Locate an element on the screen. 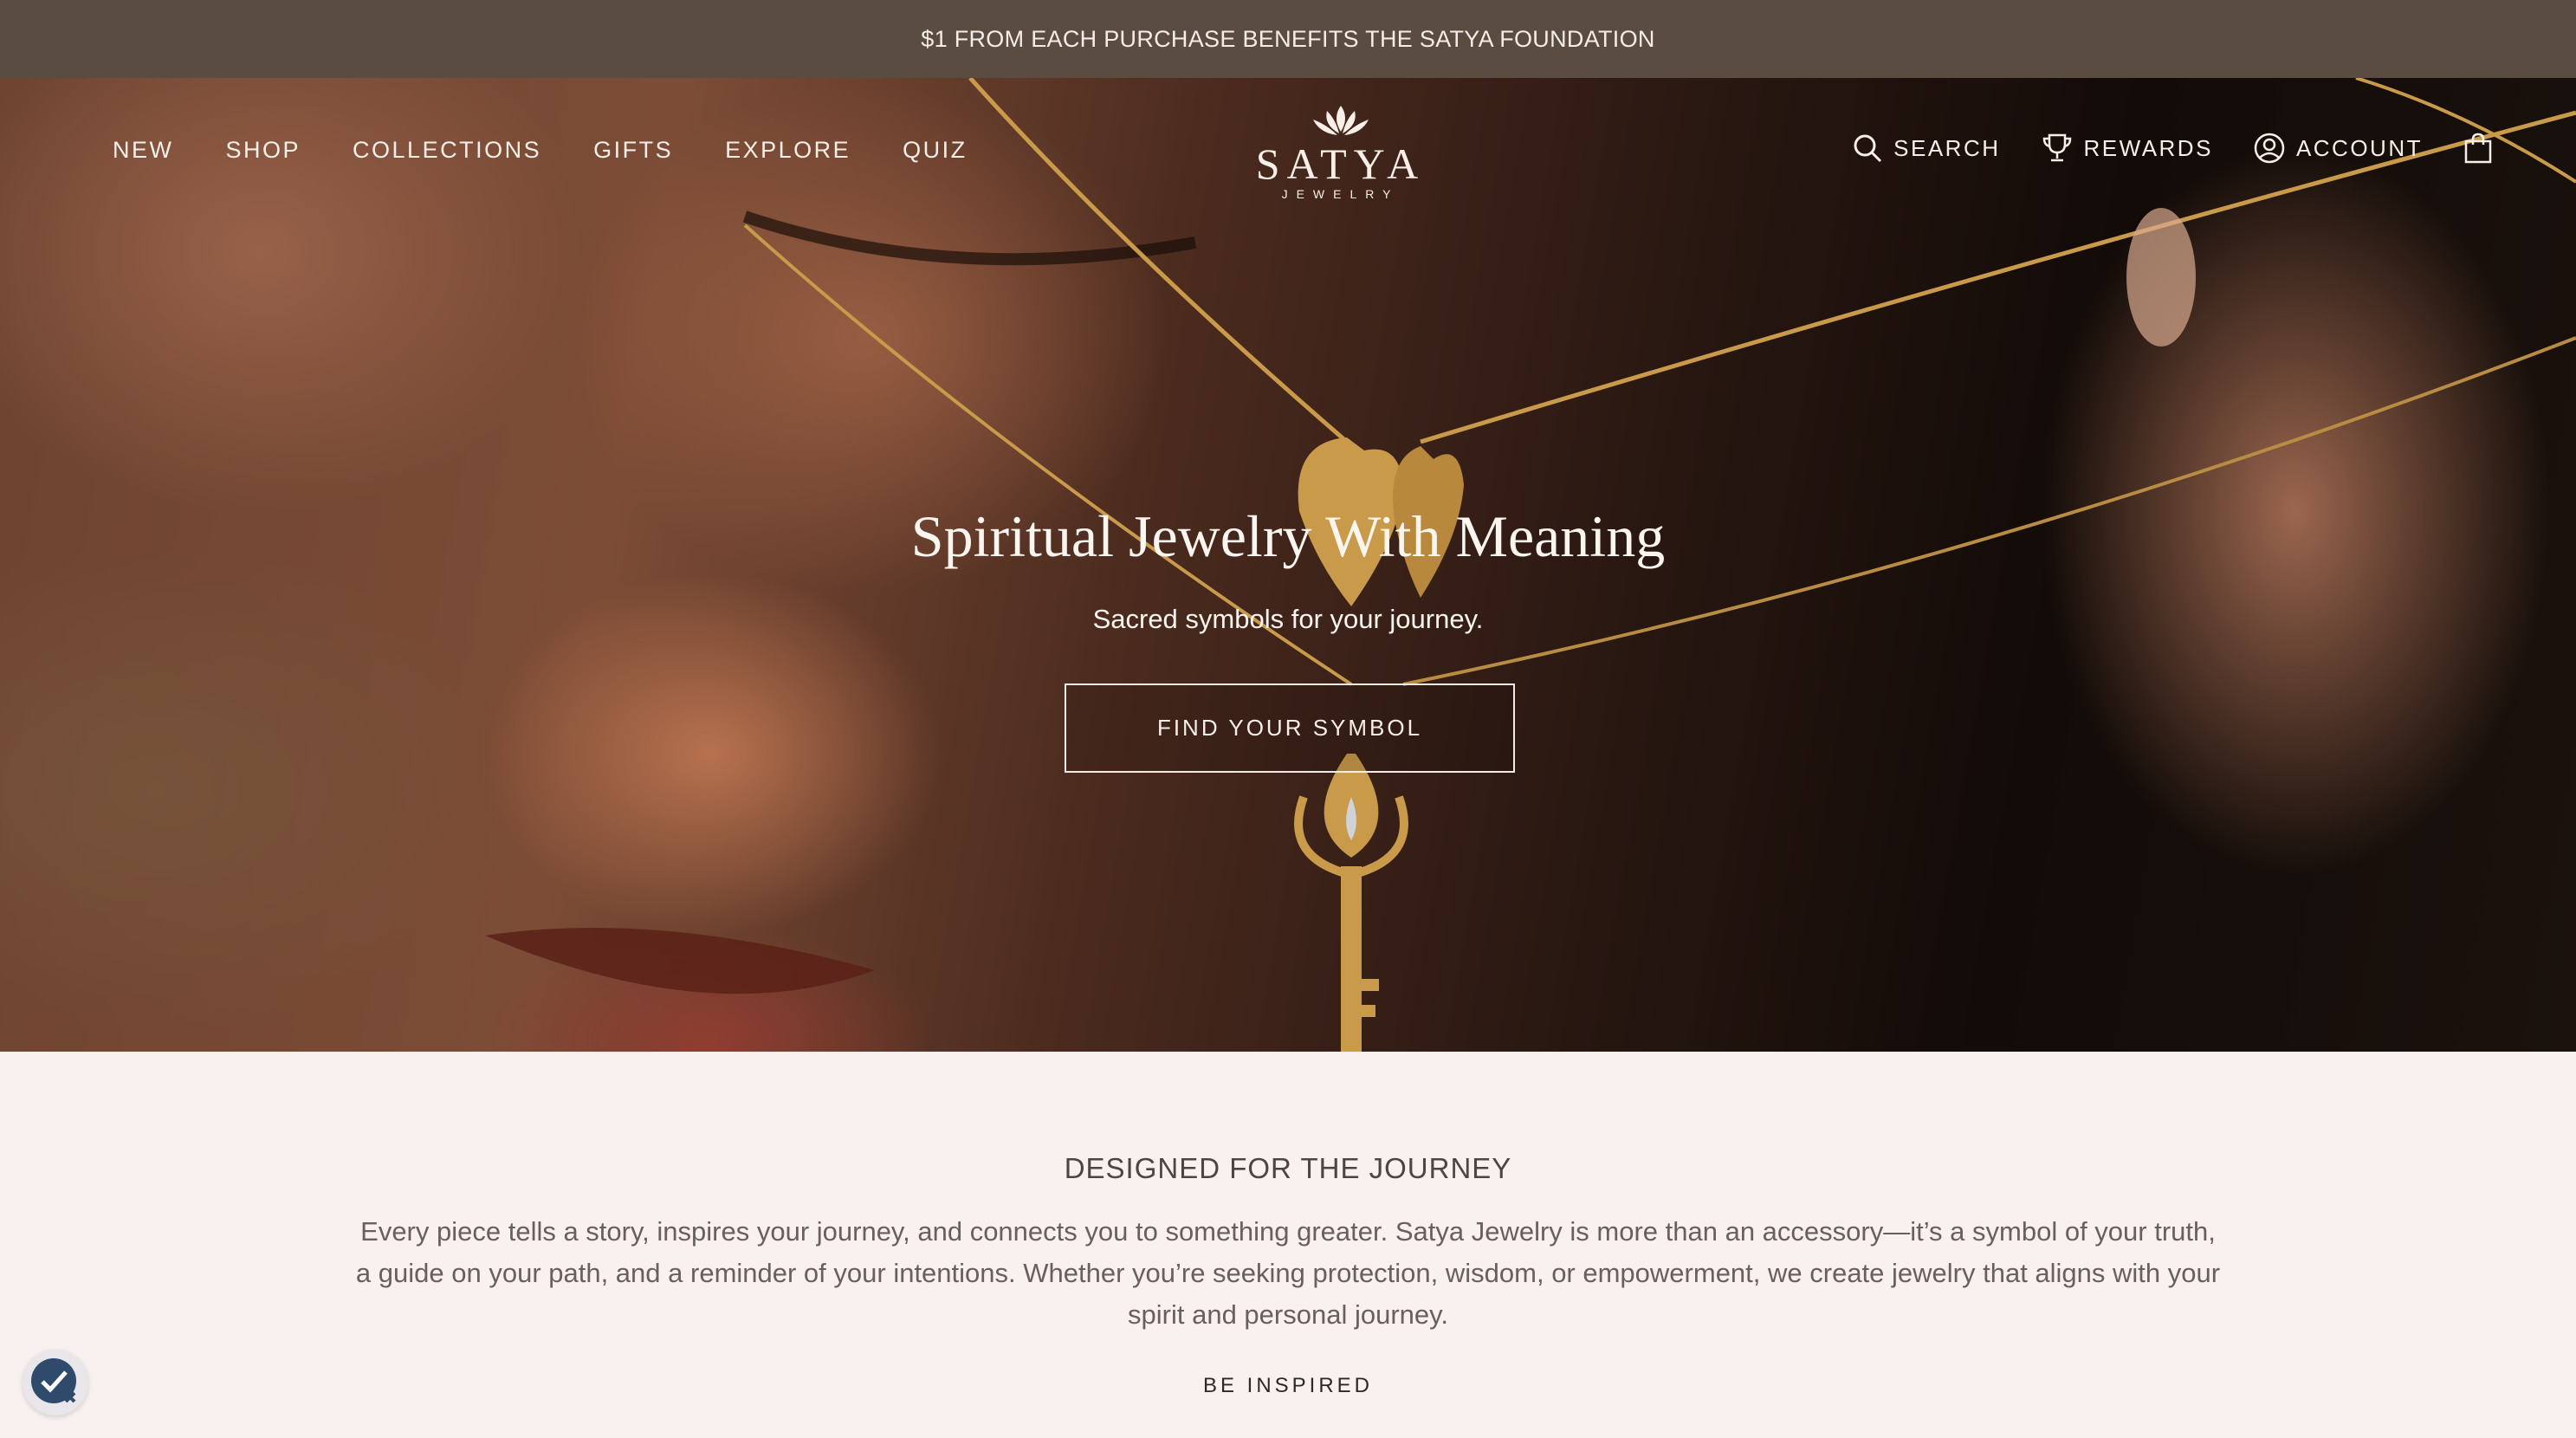  account-label: ACCOUNT is located at coordinates (2359, 147).